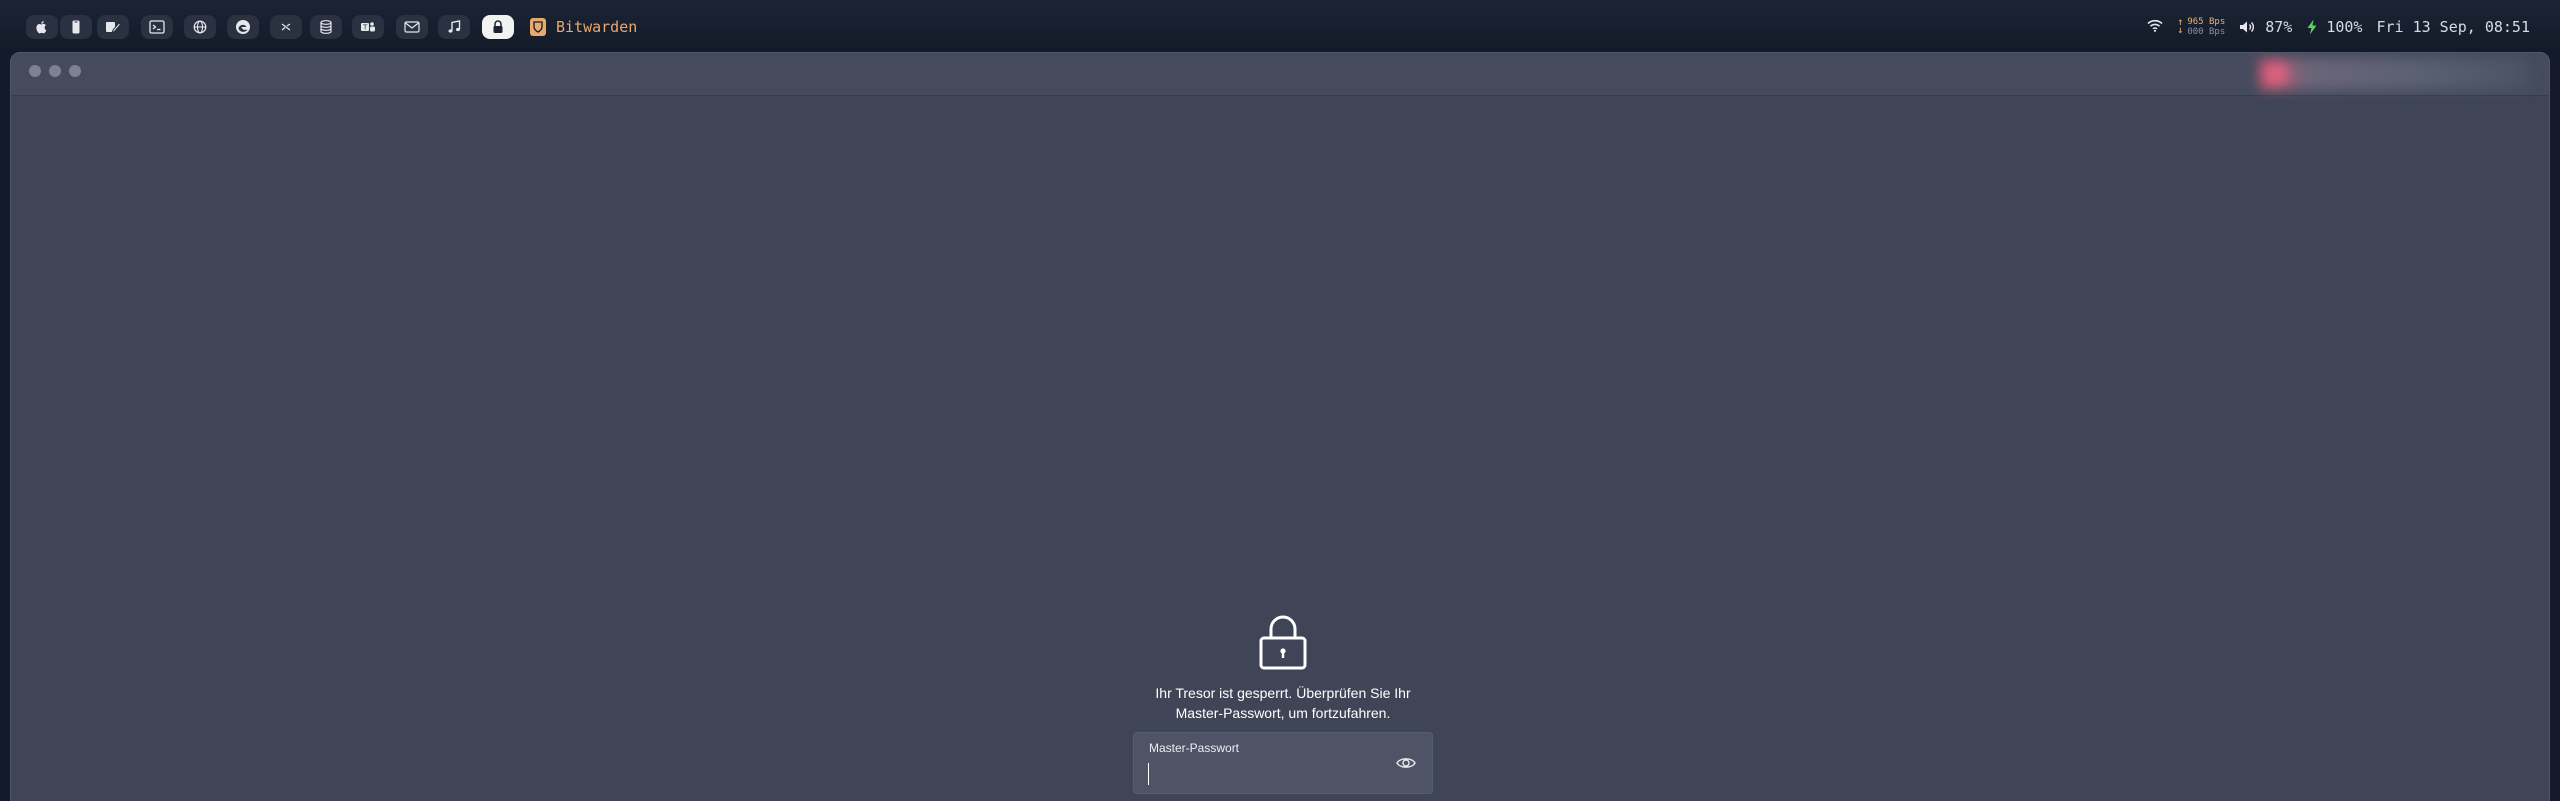 This screenshot has width=2560, height=801. What do you see at coordinates (157, 27) in the screenshot?
I see `terminal-icon` at bounding box center [157, 27].